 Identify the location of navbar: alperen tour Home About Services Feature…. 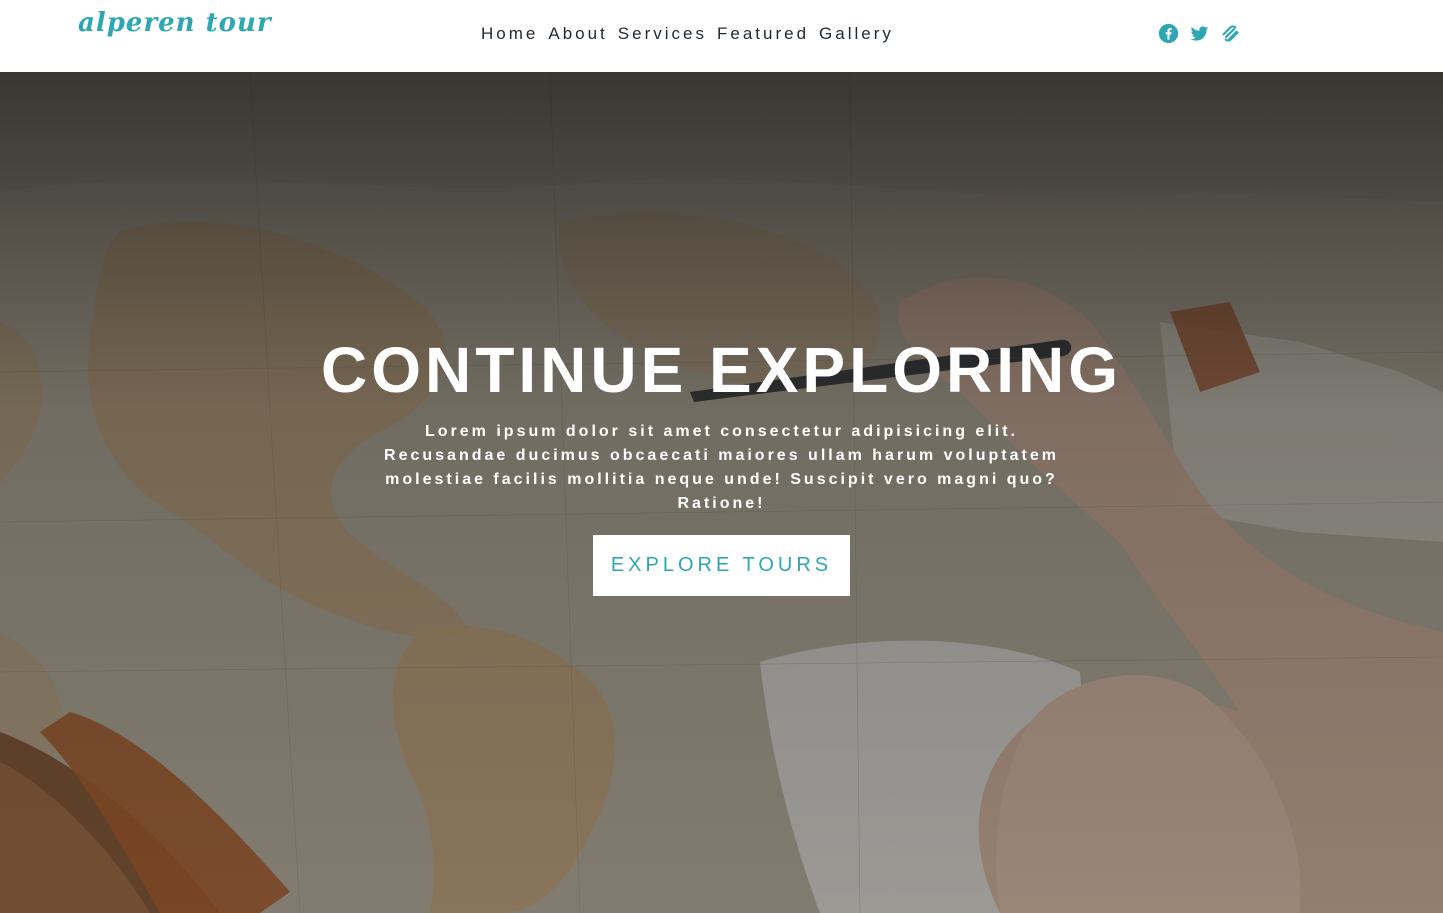
(721, 36).